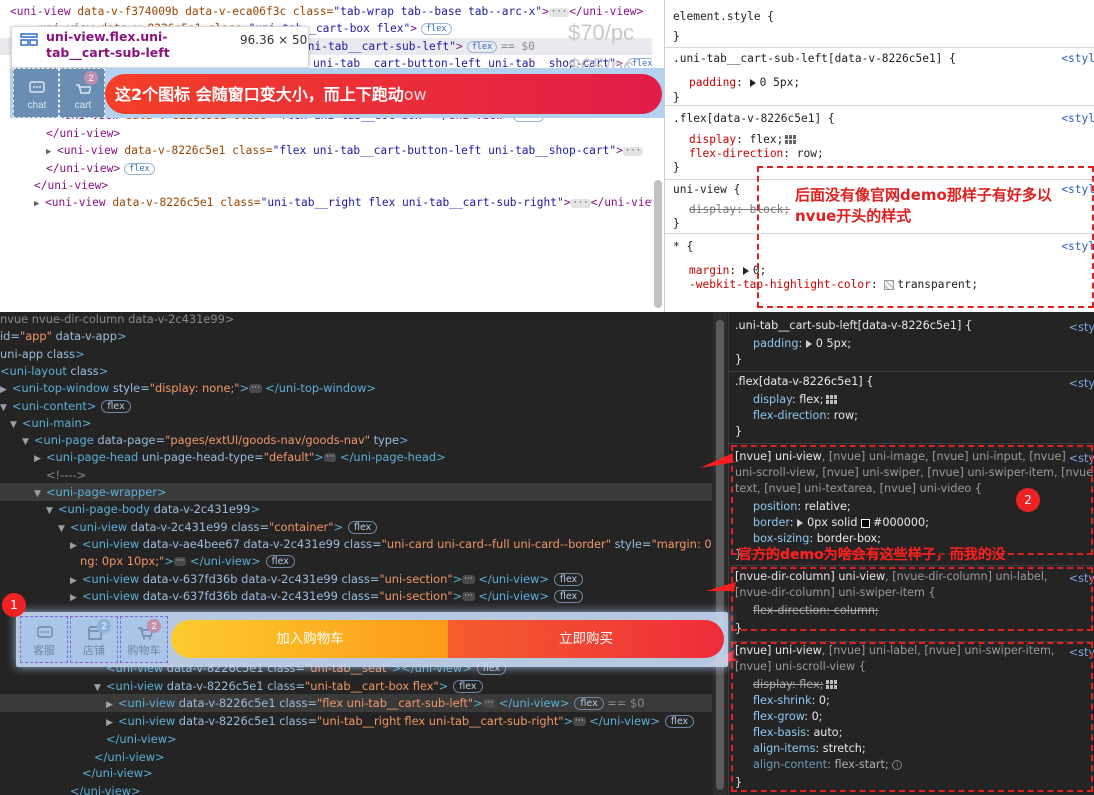 The width and height of the screenshot is (1094, 795). What do you see at coordinates (144, 650) in the screenshot?
I see `cart-label: 购物车` at bounding box center [144, 650].